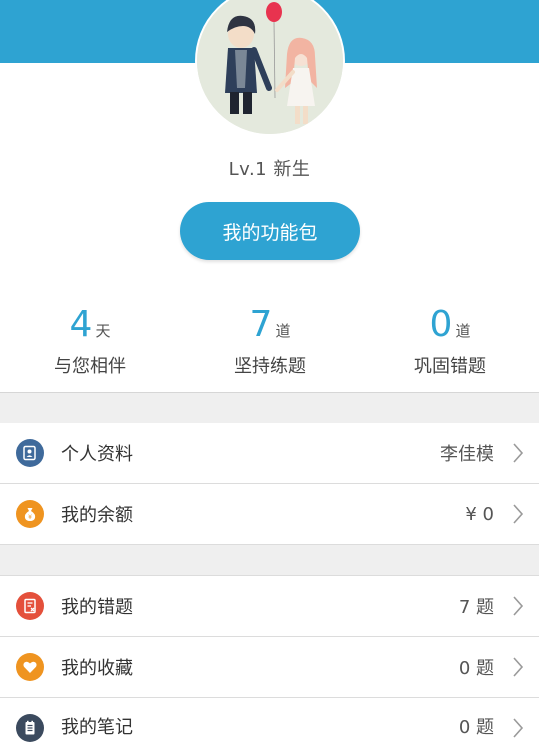  I want to click on stat-review-mistakes: 0道 巩固错题, so click(449, 341).